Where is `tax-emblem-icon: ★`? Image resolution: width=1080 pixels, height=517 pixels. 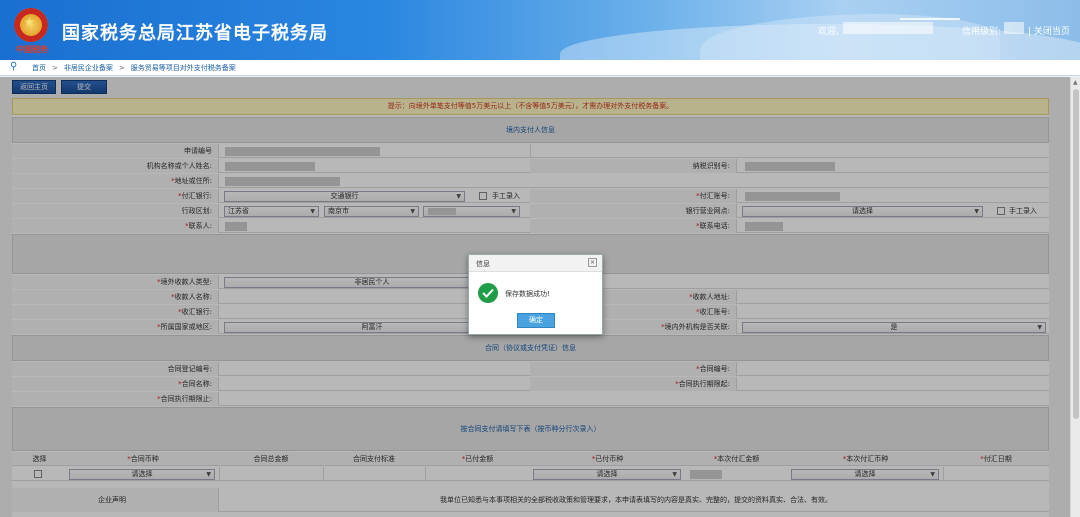
tax-emblem-icon: ★ is located at coordinates (31, 25).